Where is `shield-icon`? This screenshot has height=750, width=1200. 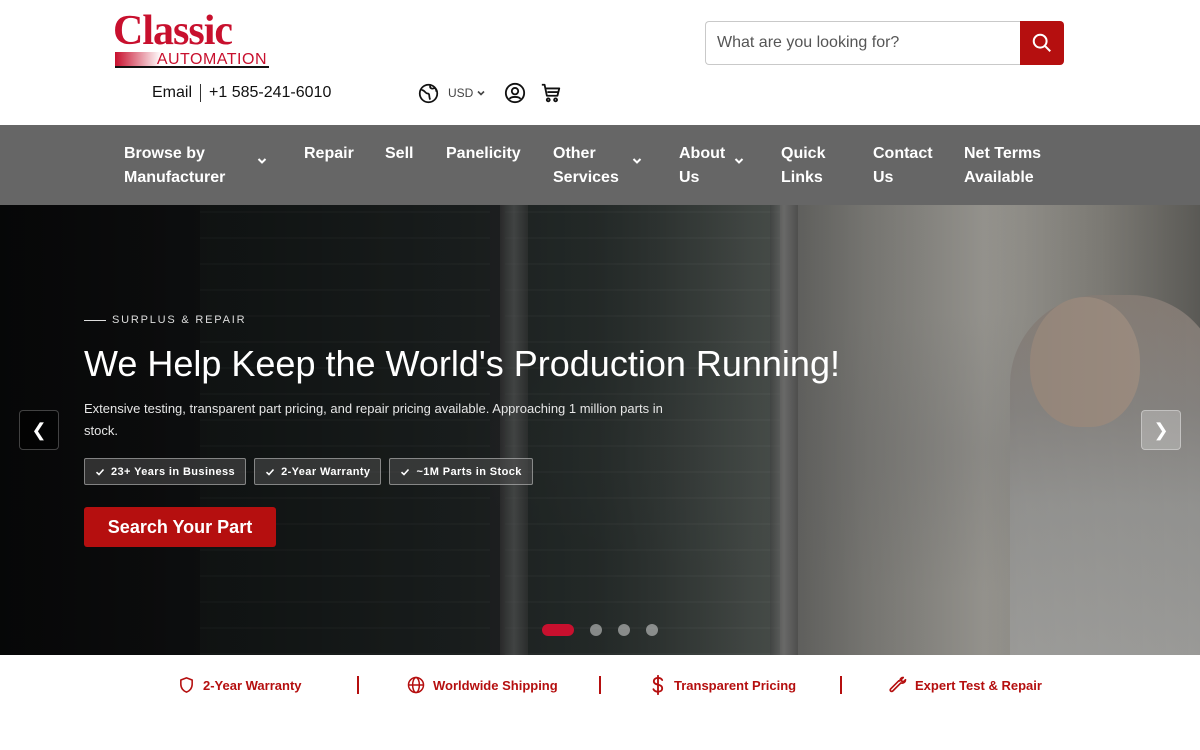
shield-icon is located at coordinates (186, 685).